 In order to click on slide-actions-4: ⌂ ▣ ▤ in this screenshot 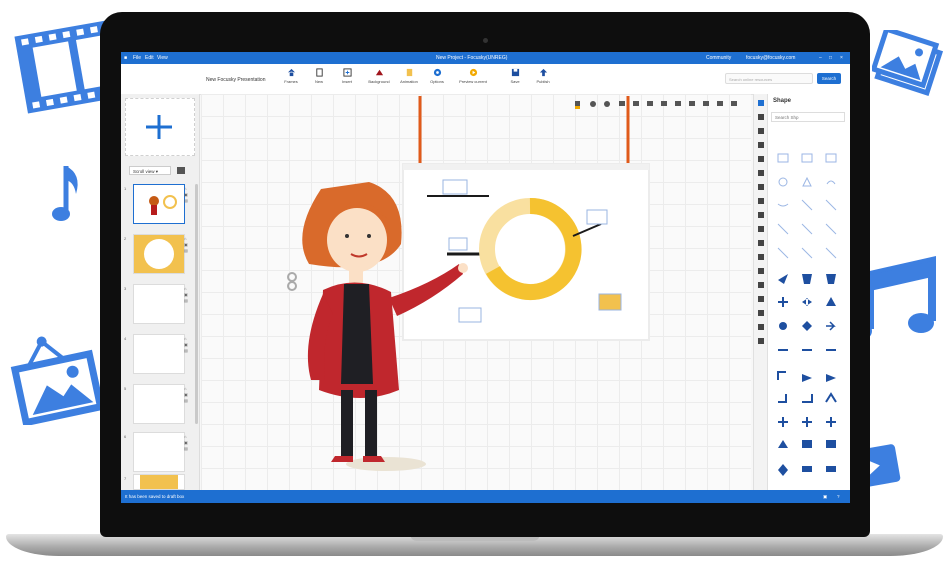, I will do `click(187, 345)`.